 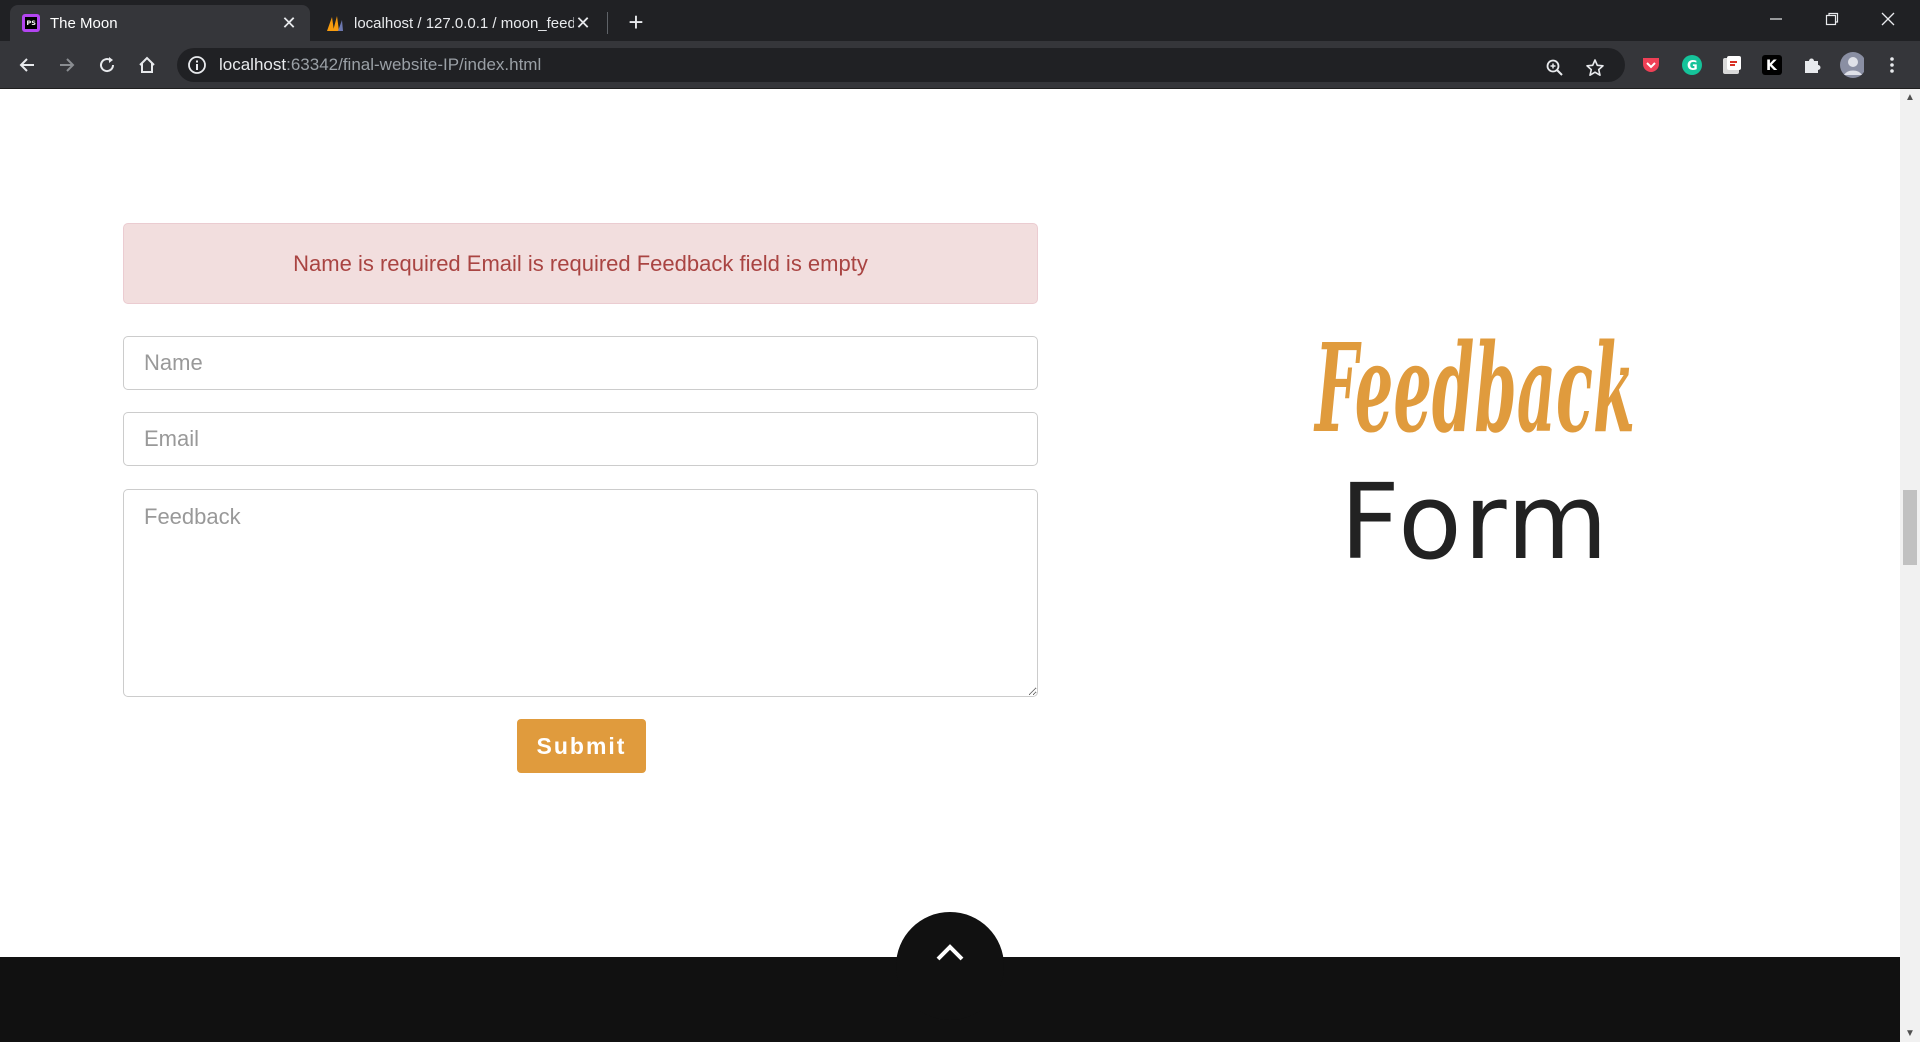 I want to click on clipboard-extension-icon, so click(x=1732, y=65).